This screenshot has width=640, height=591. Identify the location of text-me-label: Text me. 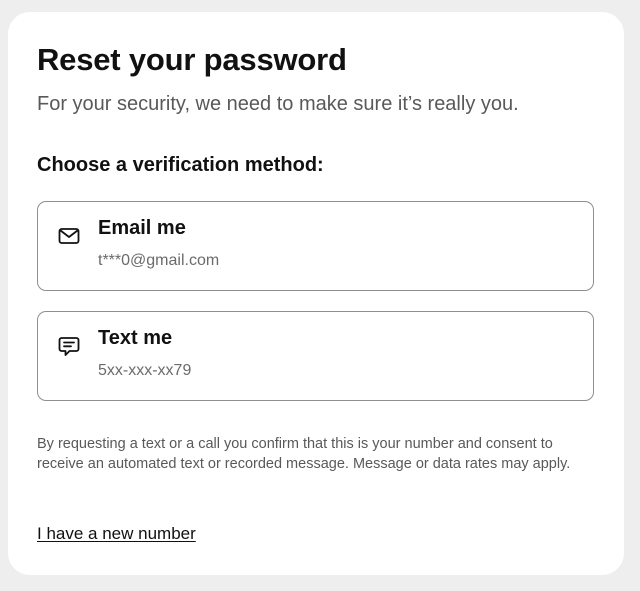
(135, 338).